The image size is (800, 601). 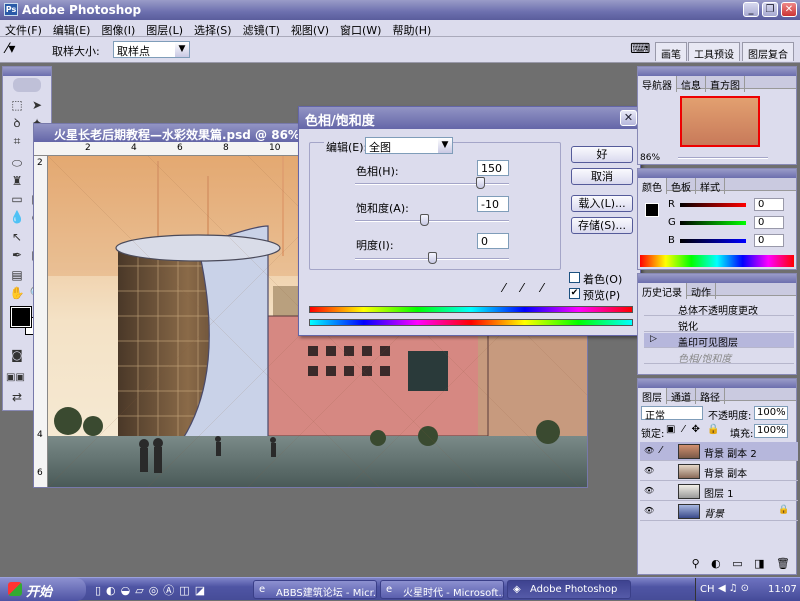 What do you see at coordinates (17, 217) in the screenshot?
I see `blur-tool-icon: 💧` at bounding box center [17, 217].